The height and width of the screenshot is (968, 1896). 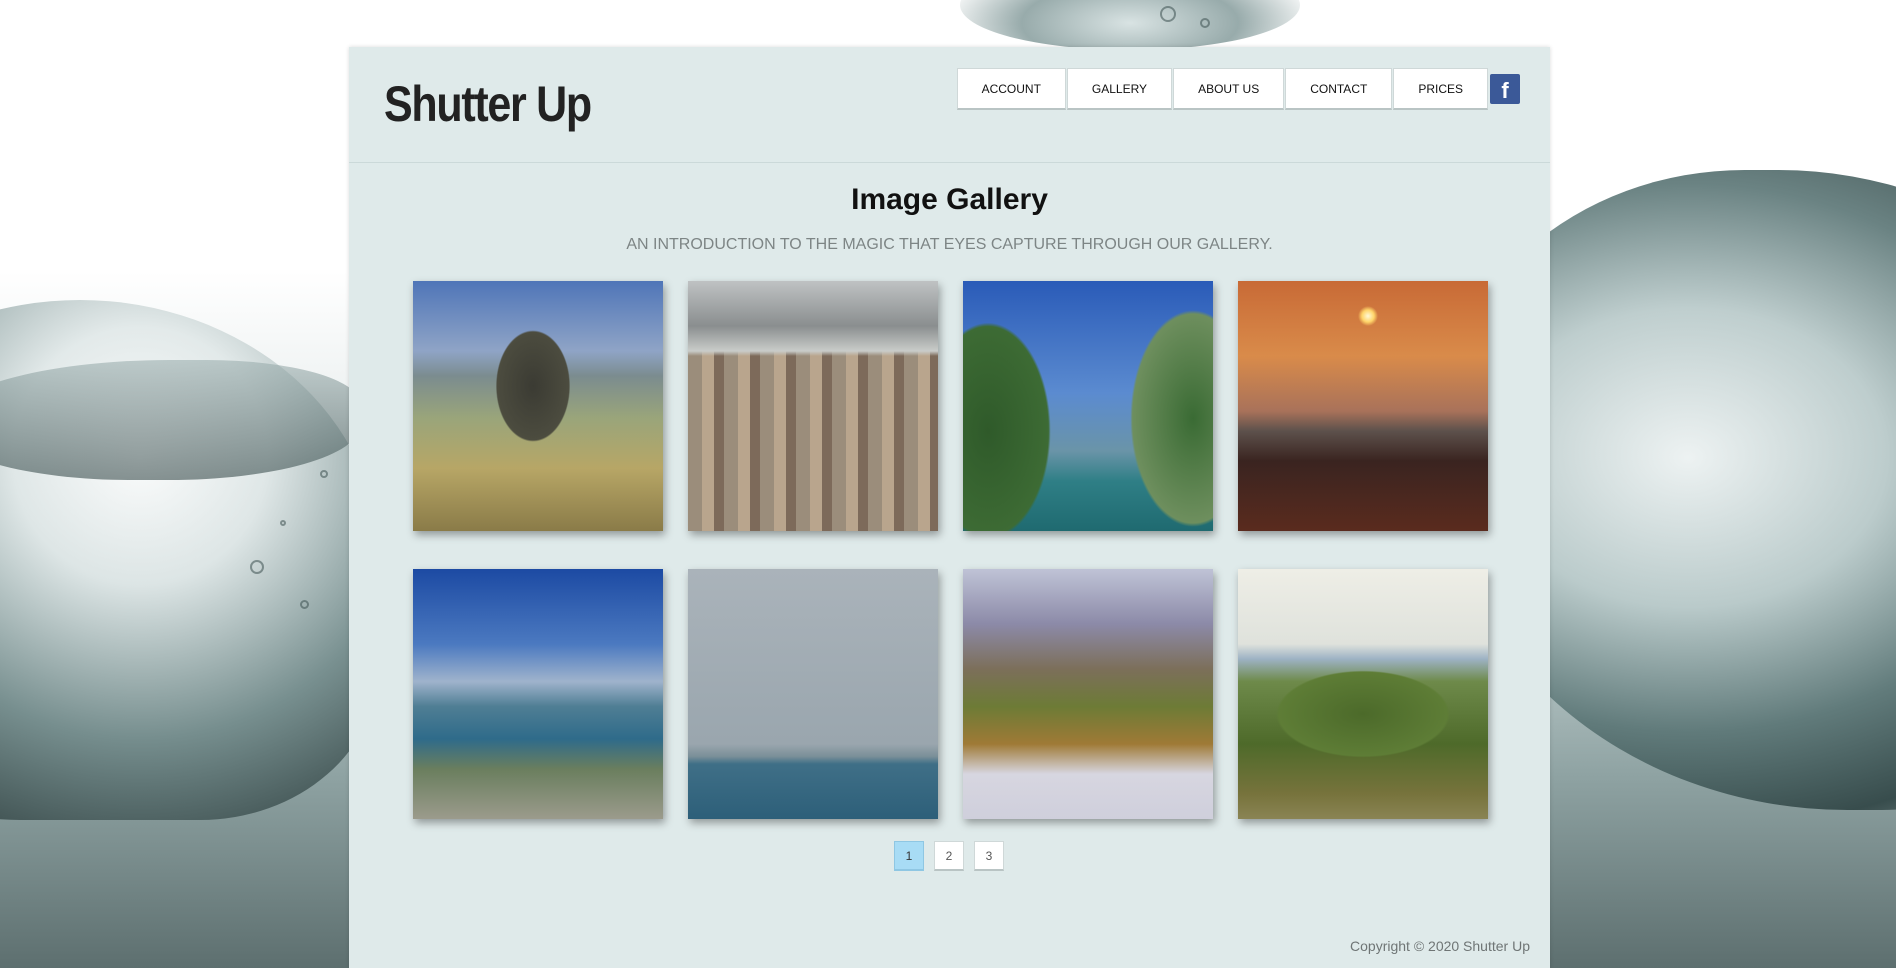 What do you see at coordinates (488, 104) in the screenshot?
I see `site-logo: Shutter Up` at bounding box center [488, 104].